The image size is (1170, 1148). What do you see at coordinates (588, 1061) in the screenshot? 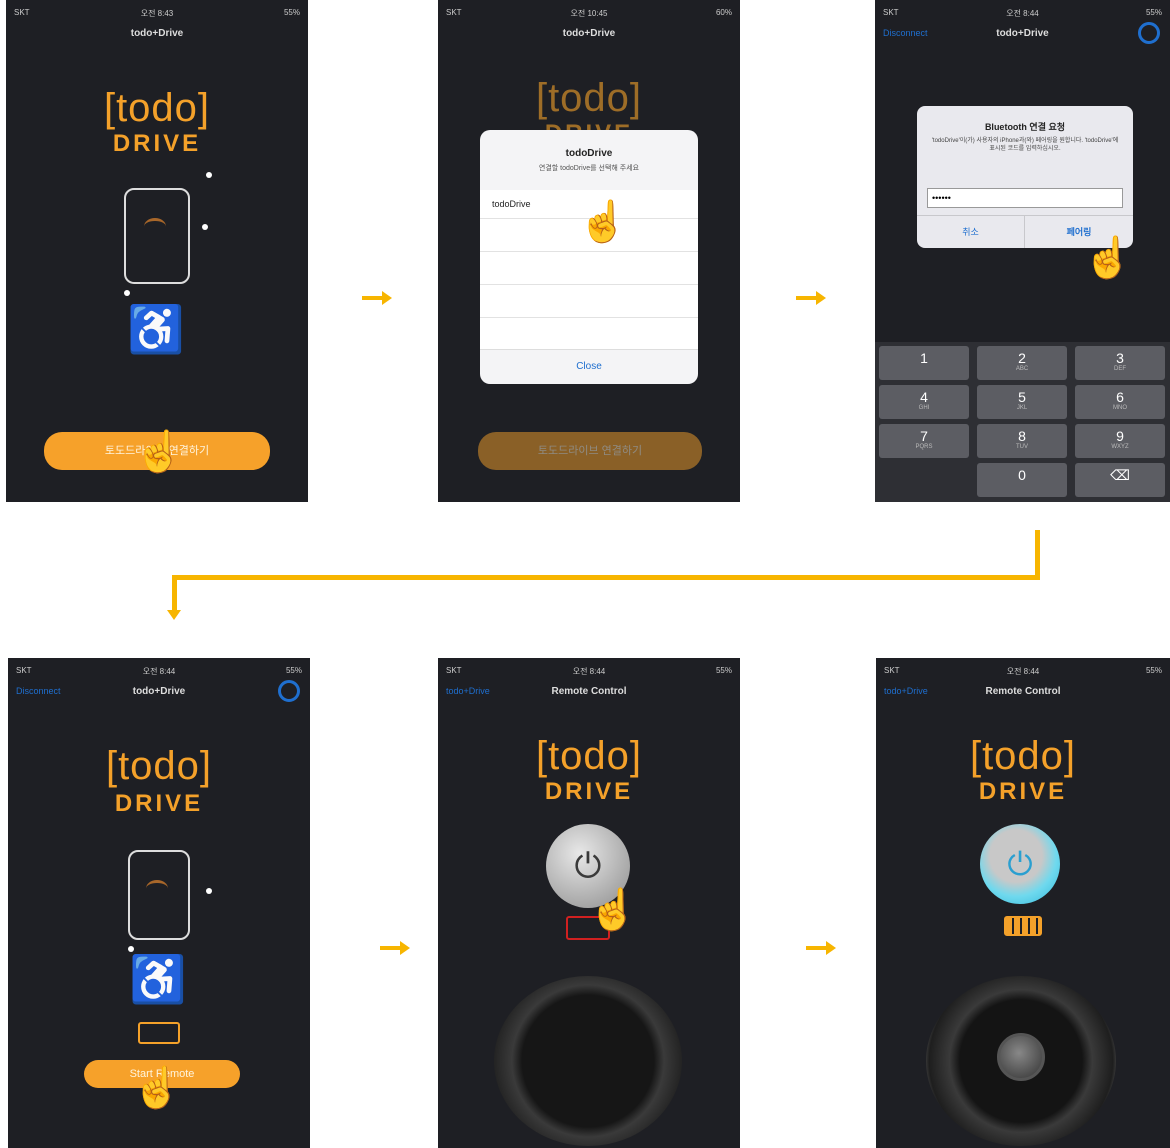
I see `joystick-pad` at bounding box center [588, 1061].